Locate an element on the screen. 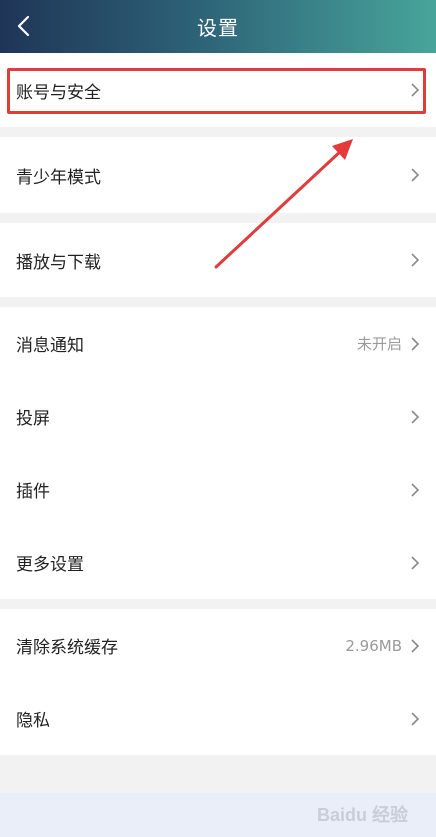 This screenshot has height=837, width=436. settings-item-playback-download: 播放与下载 is located at coordinates (218, 260).